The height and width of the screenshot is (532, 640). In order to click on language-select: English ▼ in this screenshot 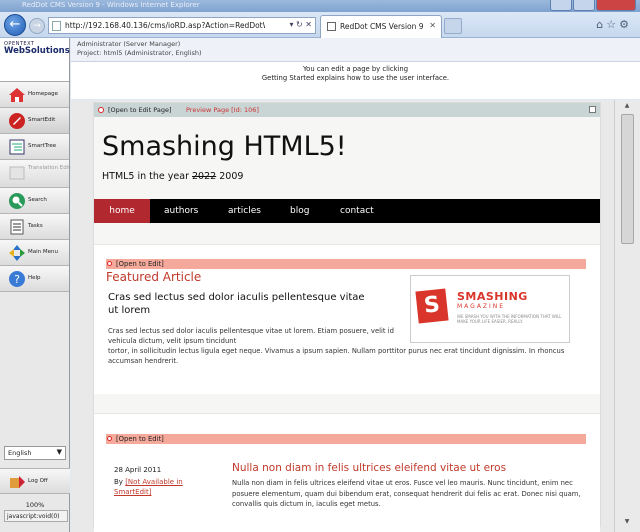, I will do `click(35, 453)`.